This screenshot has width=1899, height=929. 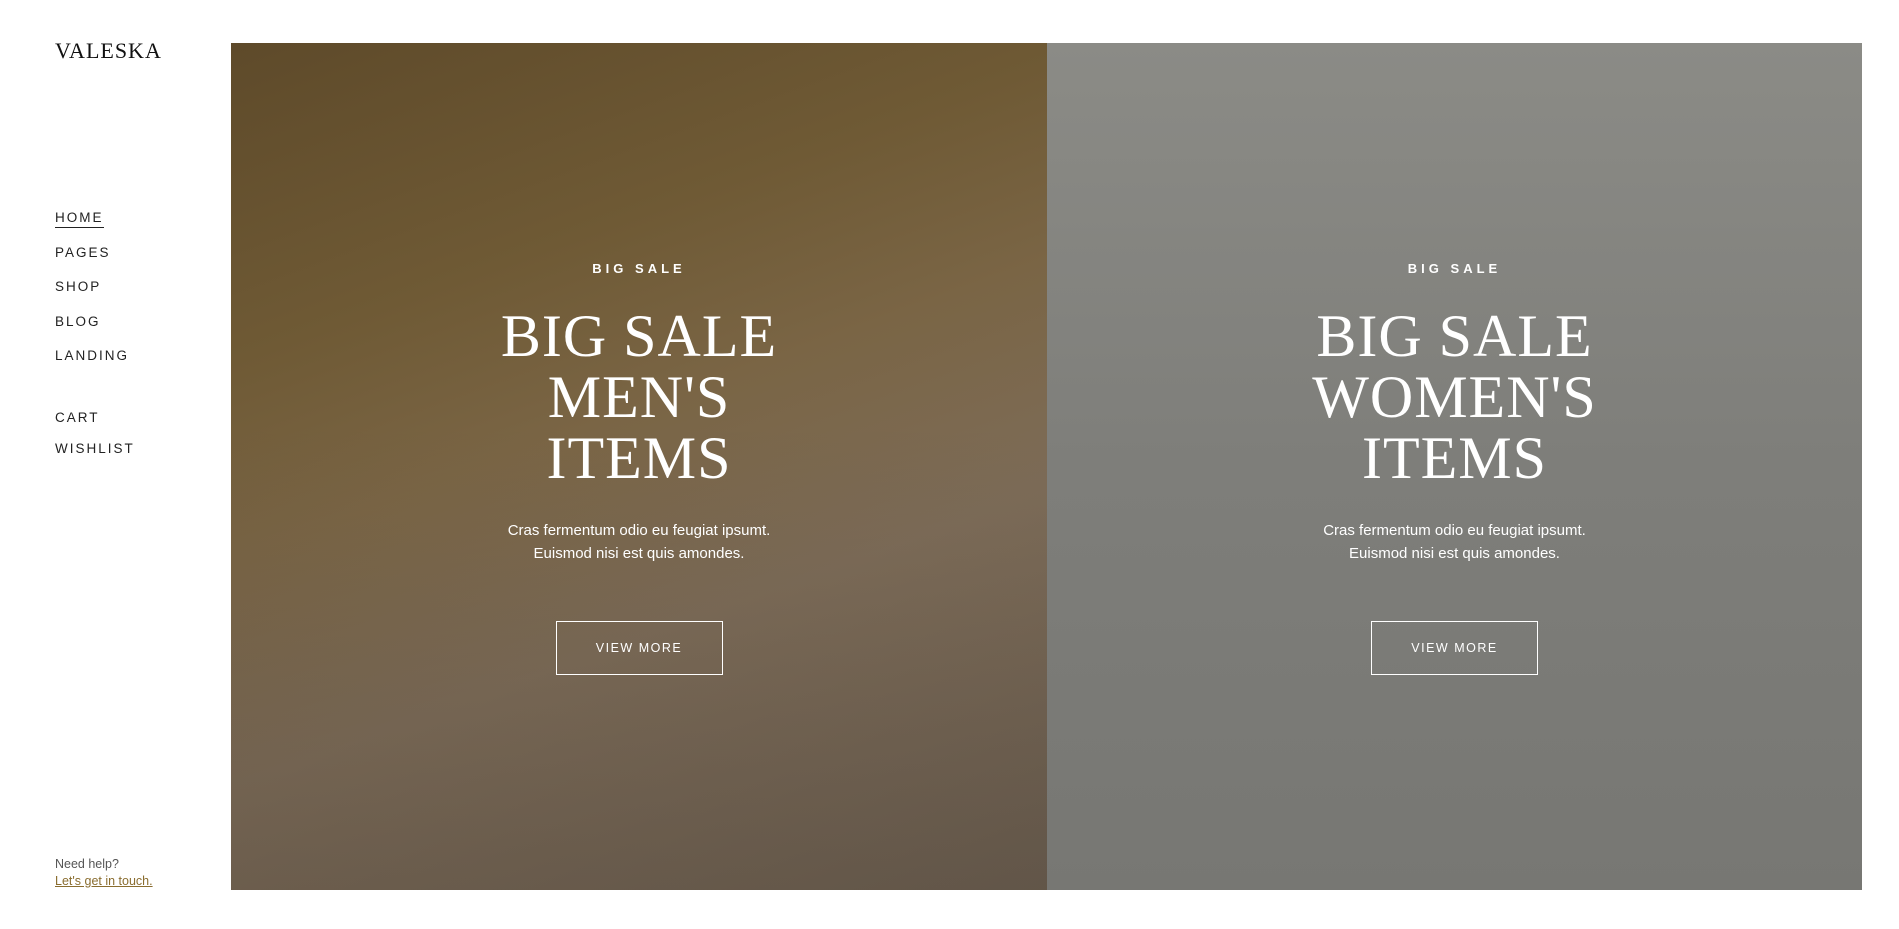 I want to click on banner-title: BIG SALE MEN'S ITEMS, so click(x=639, y=397).